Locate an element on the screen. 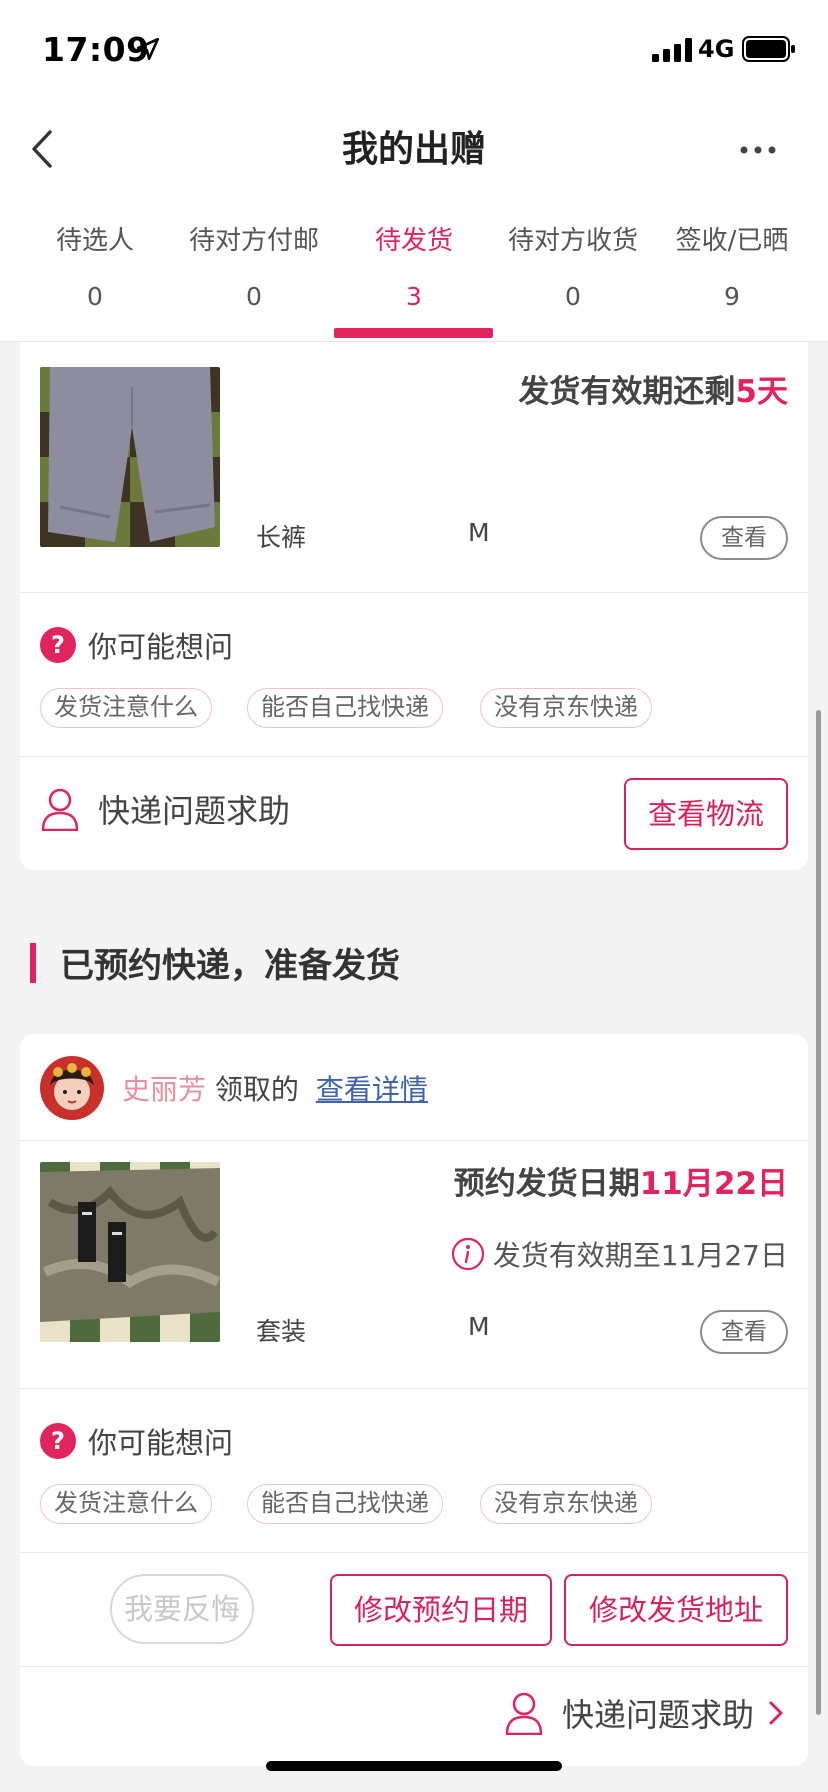 The height and width of the screenshot is (1792, 828). change-address-button: 修改发货地址 is located at coordinates (676, 1610).